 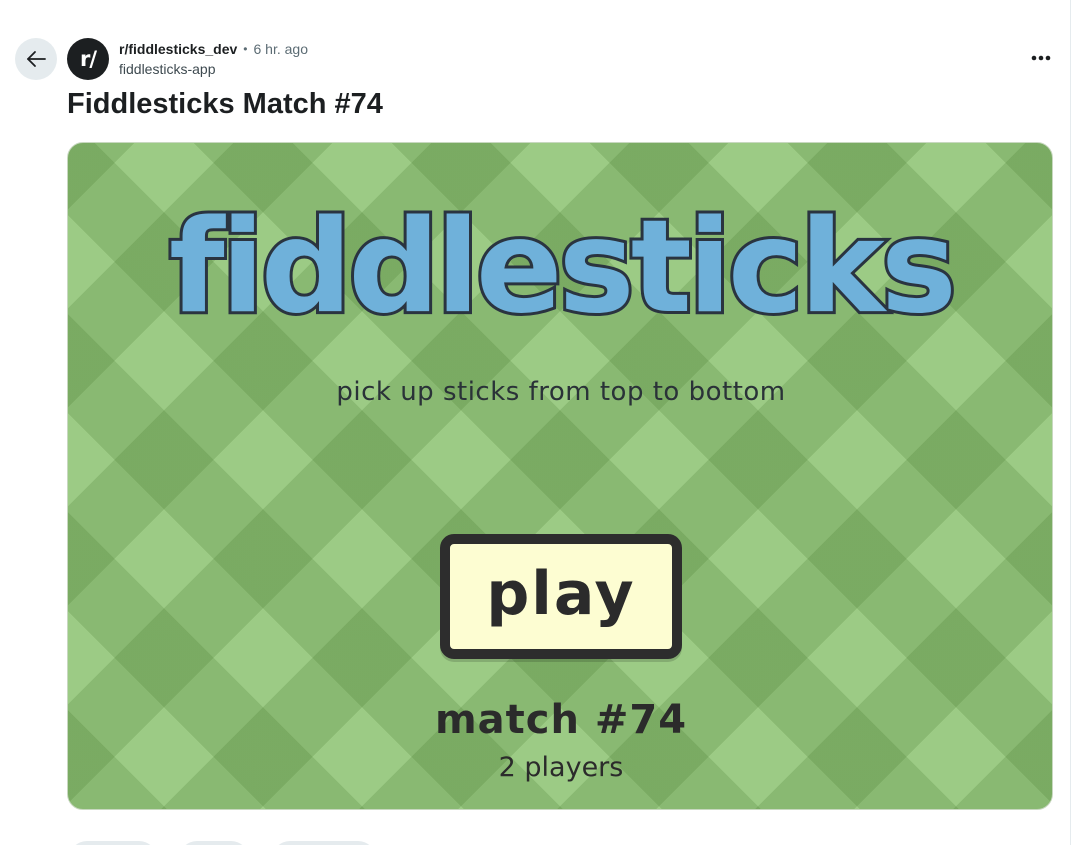 I want to click on arrow-left-icon, so click(x=36, y=59).